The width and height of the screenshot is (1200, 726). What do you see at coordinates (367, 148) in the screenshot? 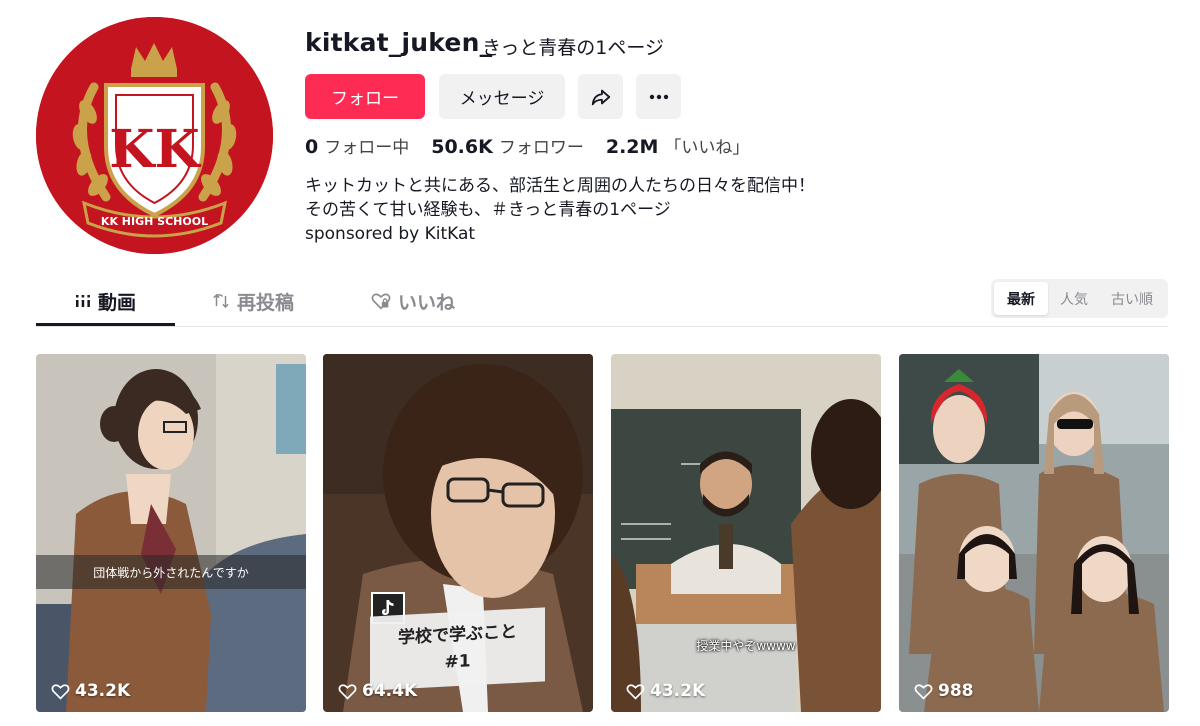
I see `following-label: フォロー中` at bounding box center [367, 148].